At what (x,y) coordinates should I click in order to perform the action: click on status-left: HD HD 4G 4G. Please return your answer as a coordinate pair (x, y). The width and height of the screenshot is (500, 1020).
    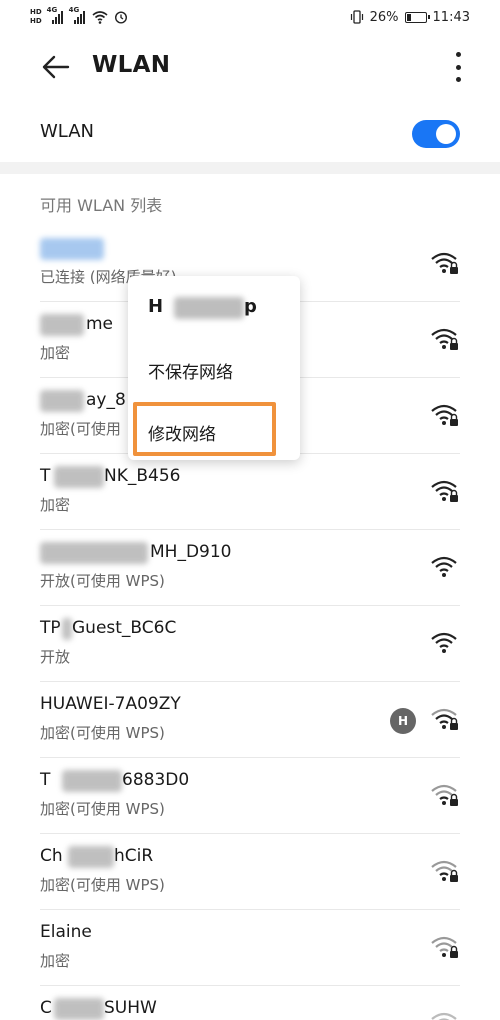
    Looking at the image, I should click on (79, 17).